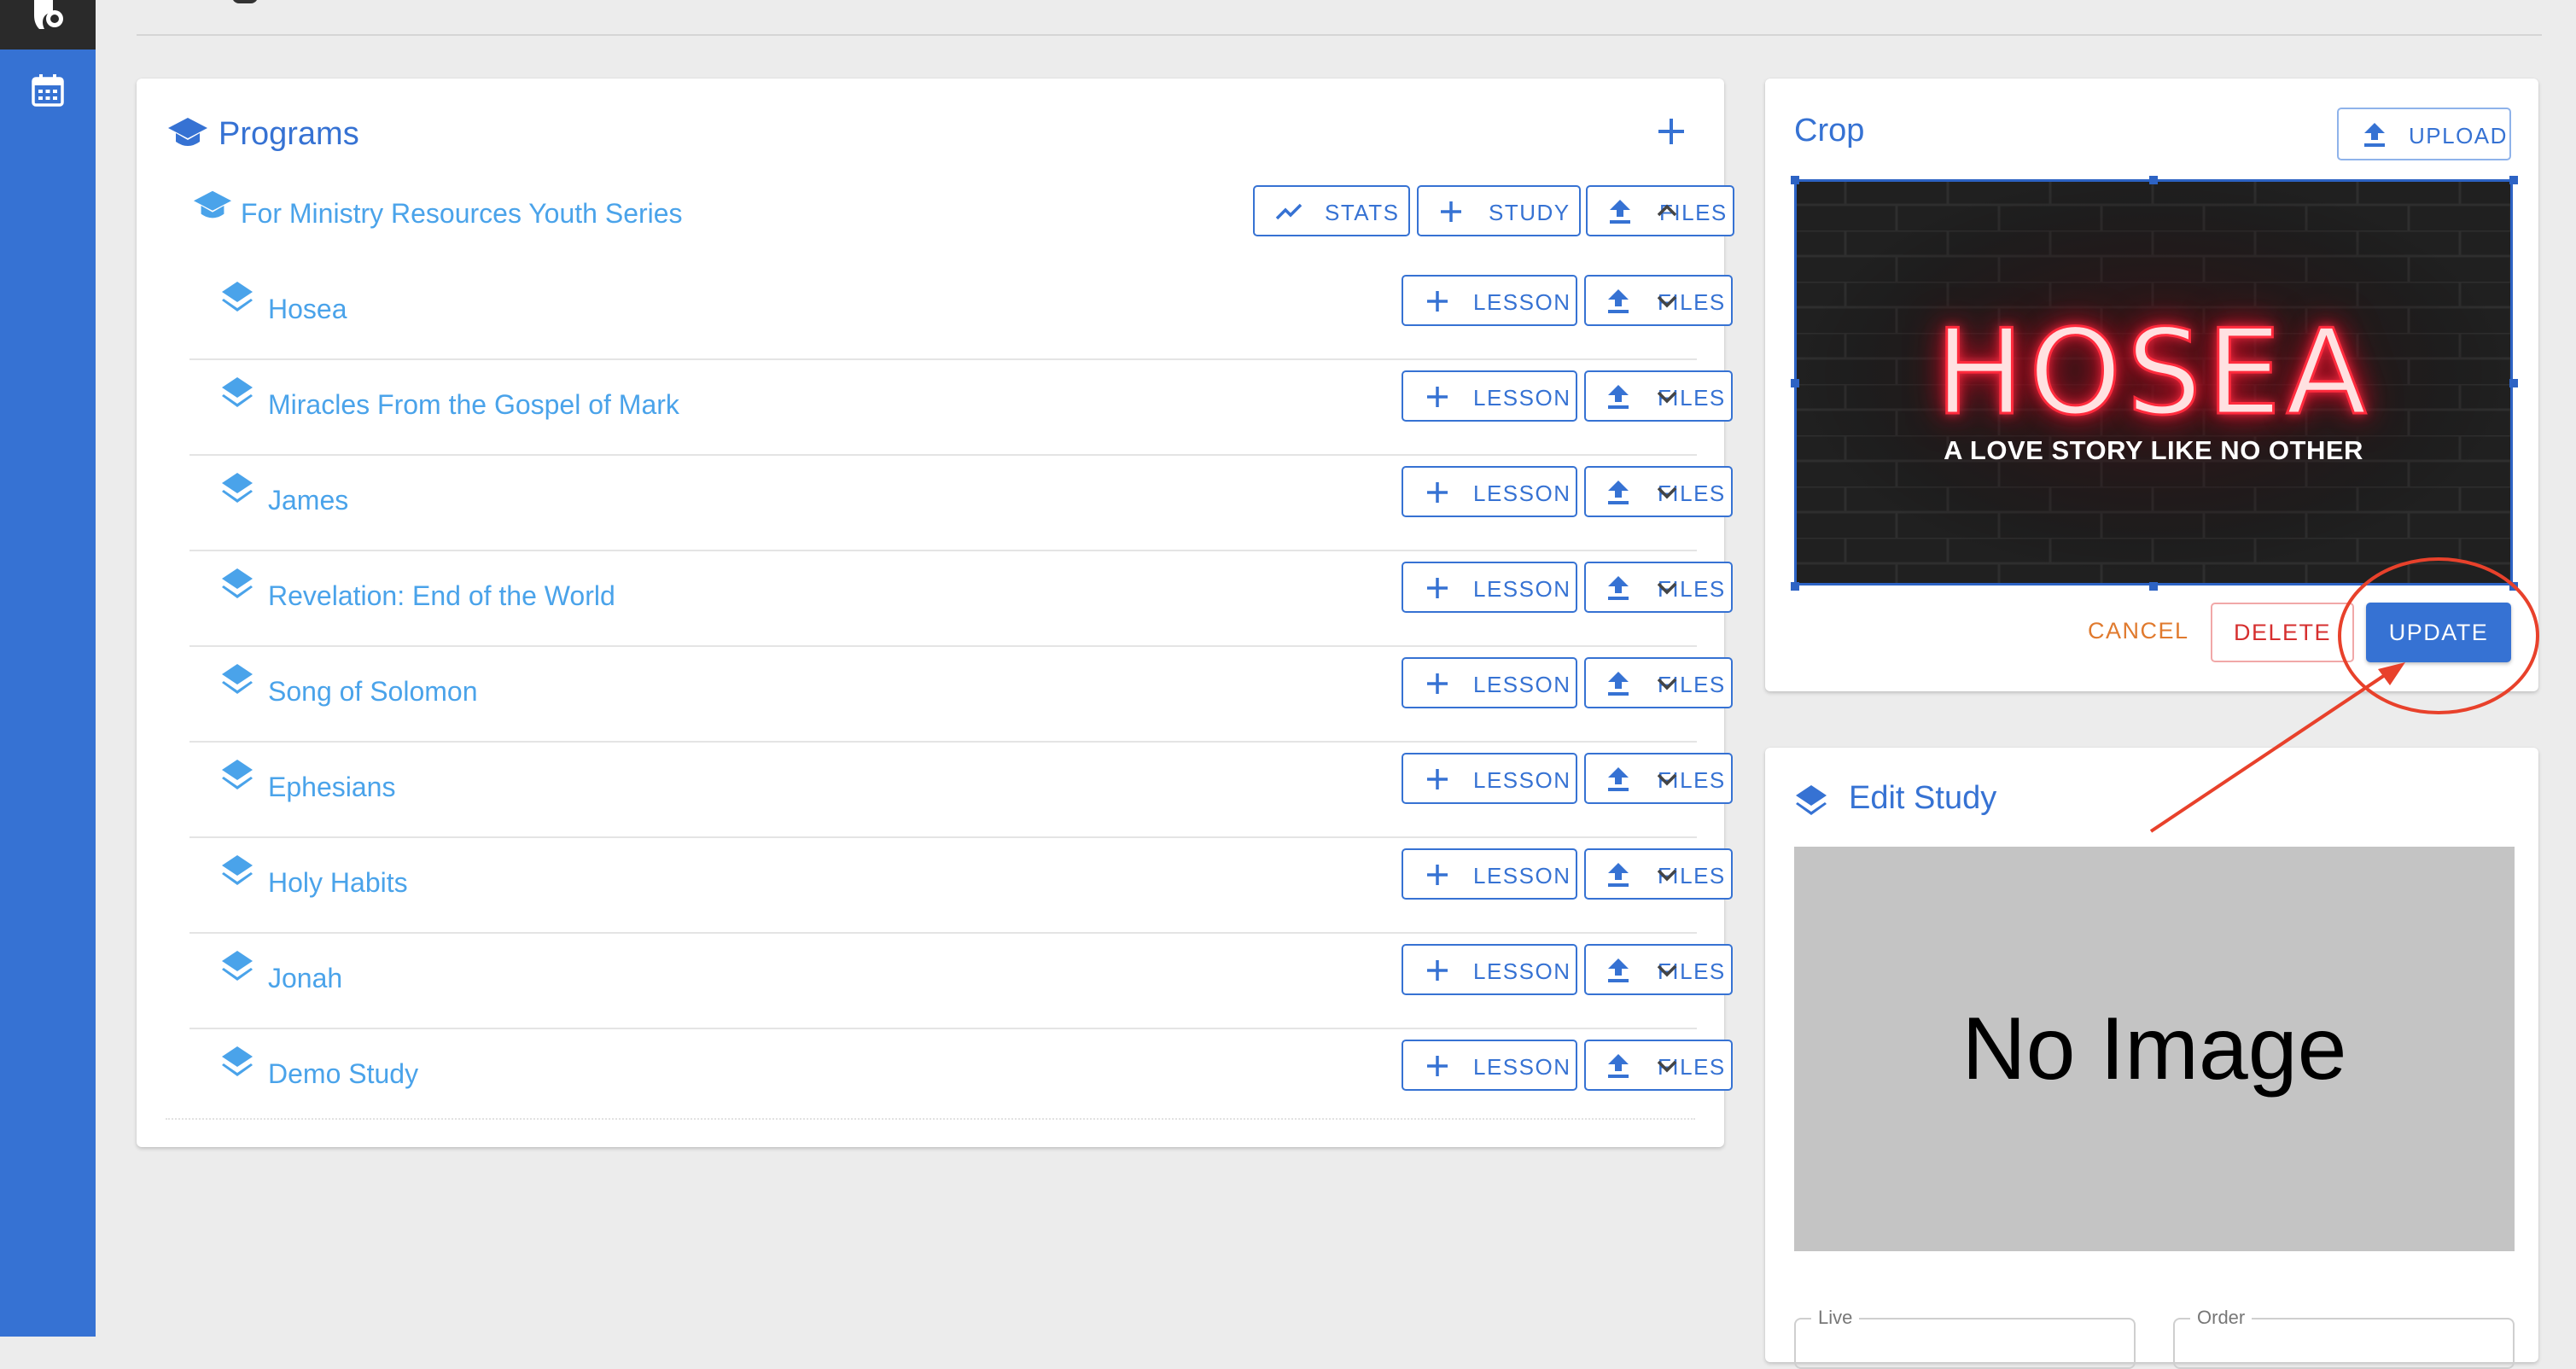  I want to click on no-image-text: No Image, so click(2154, 1048).